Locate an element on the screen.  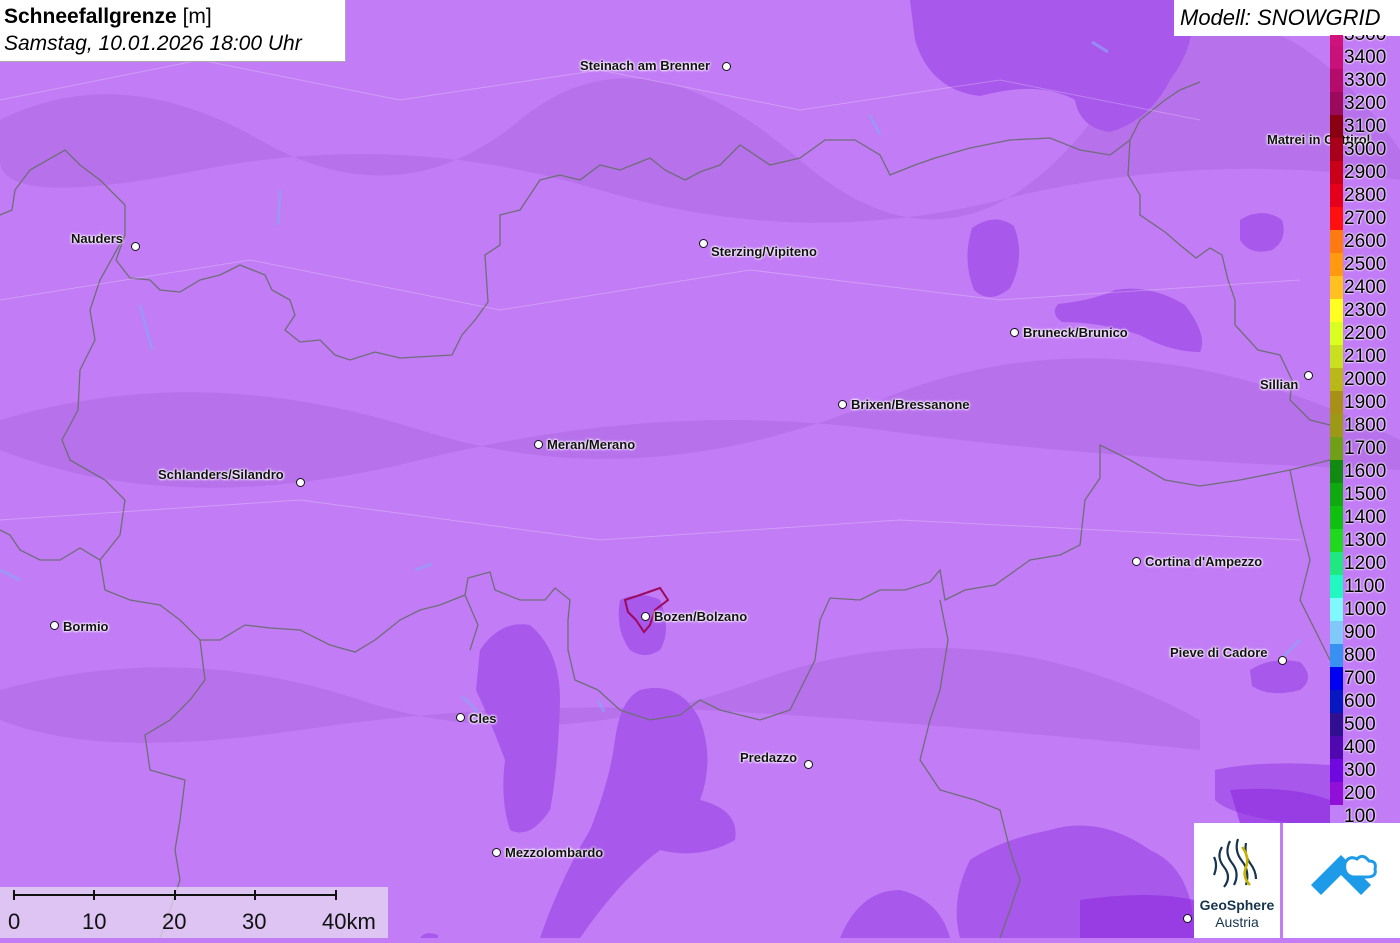
legend-row: 900 is located at coordinates (1365, 632).